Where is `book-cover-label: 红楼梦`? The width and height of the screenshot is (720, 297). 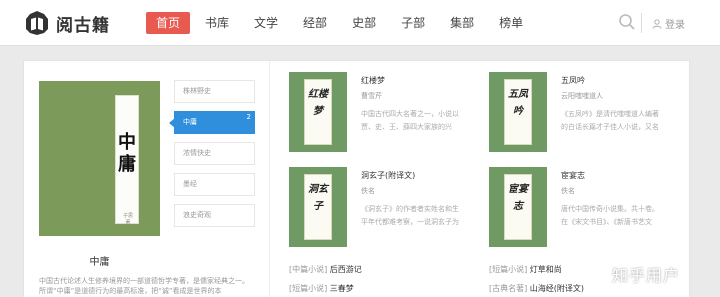 book-cover-label: 红楼梦 is located at coordinates (318, 112).